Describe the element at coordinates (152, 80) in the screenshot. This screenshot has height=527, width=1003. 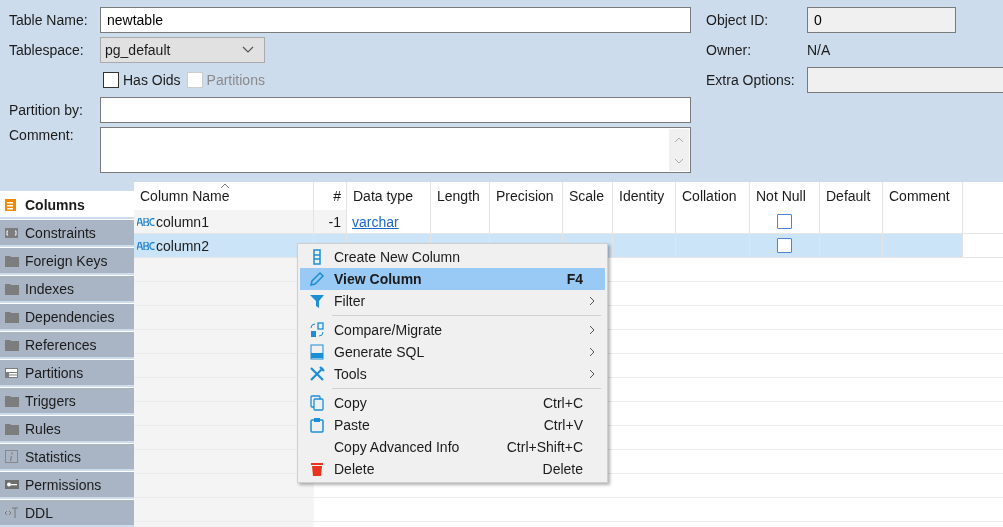
I see `checkbox-label: Has Oids` at that location.